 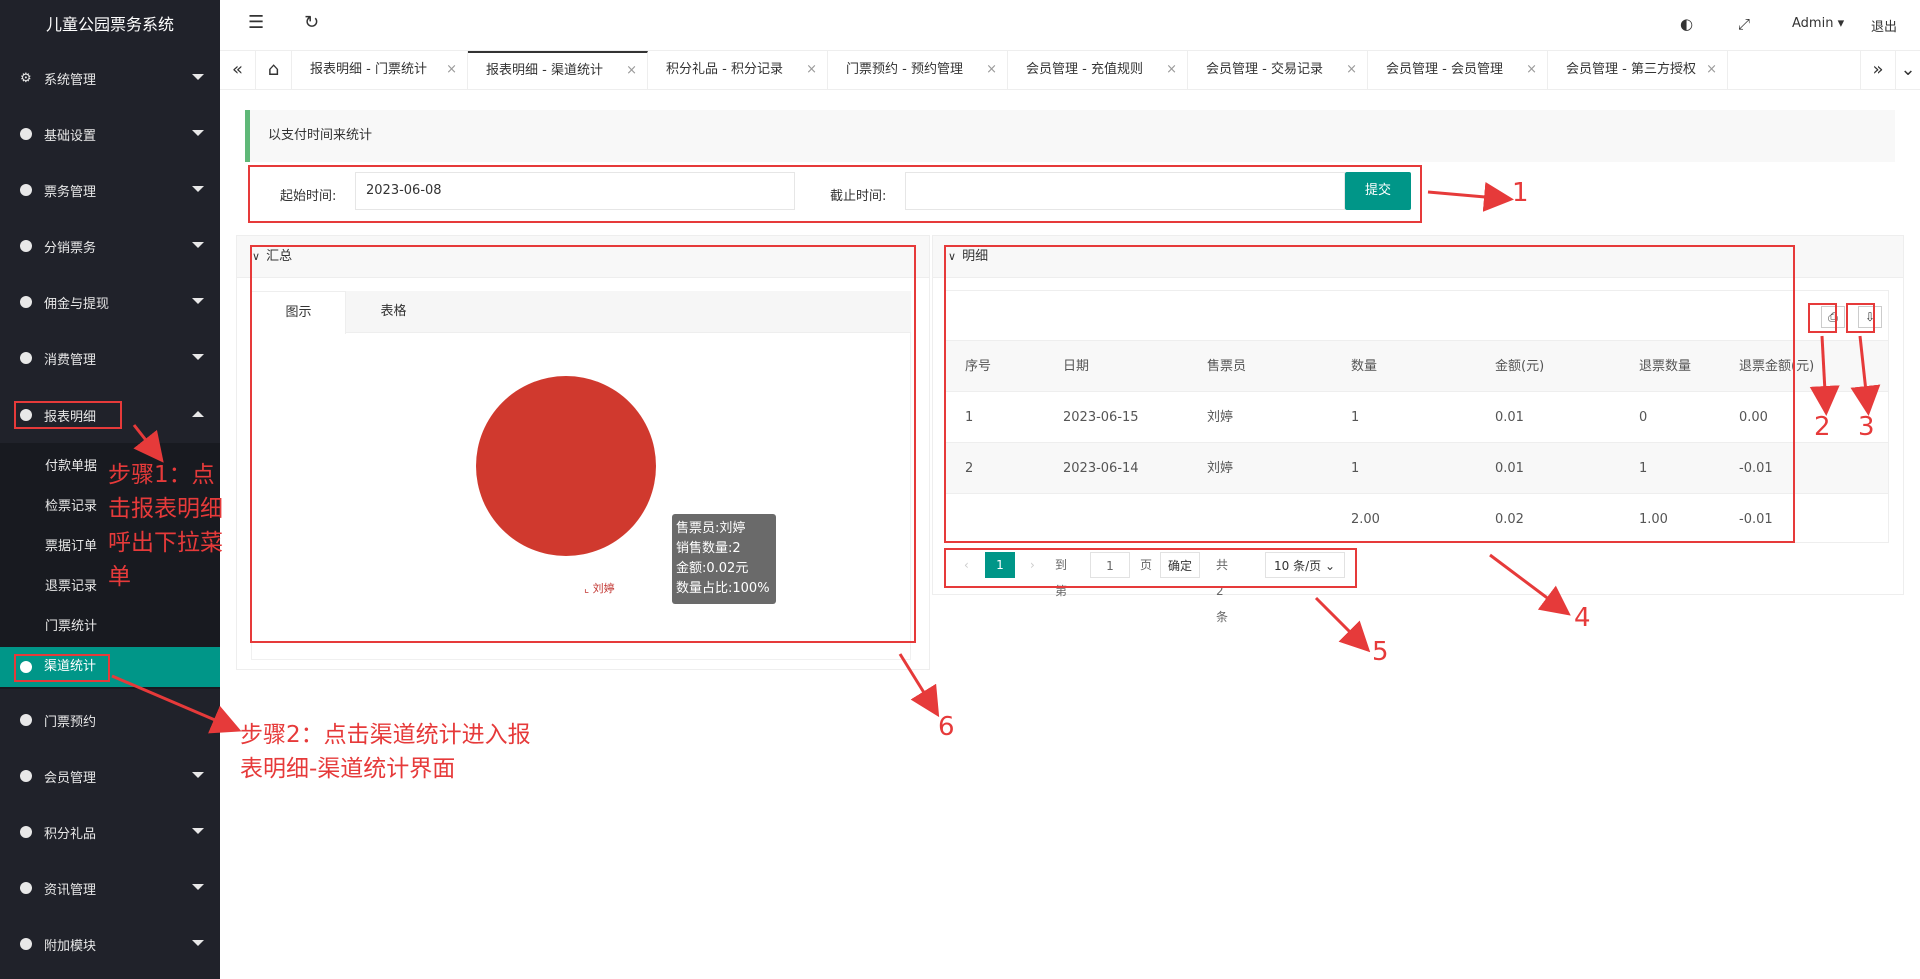 I want to click on refresh-icon: ↻, so click(x=311, y=22).